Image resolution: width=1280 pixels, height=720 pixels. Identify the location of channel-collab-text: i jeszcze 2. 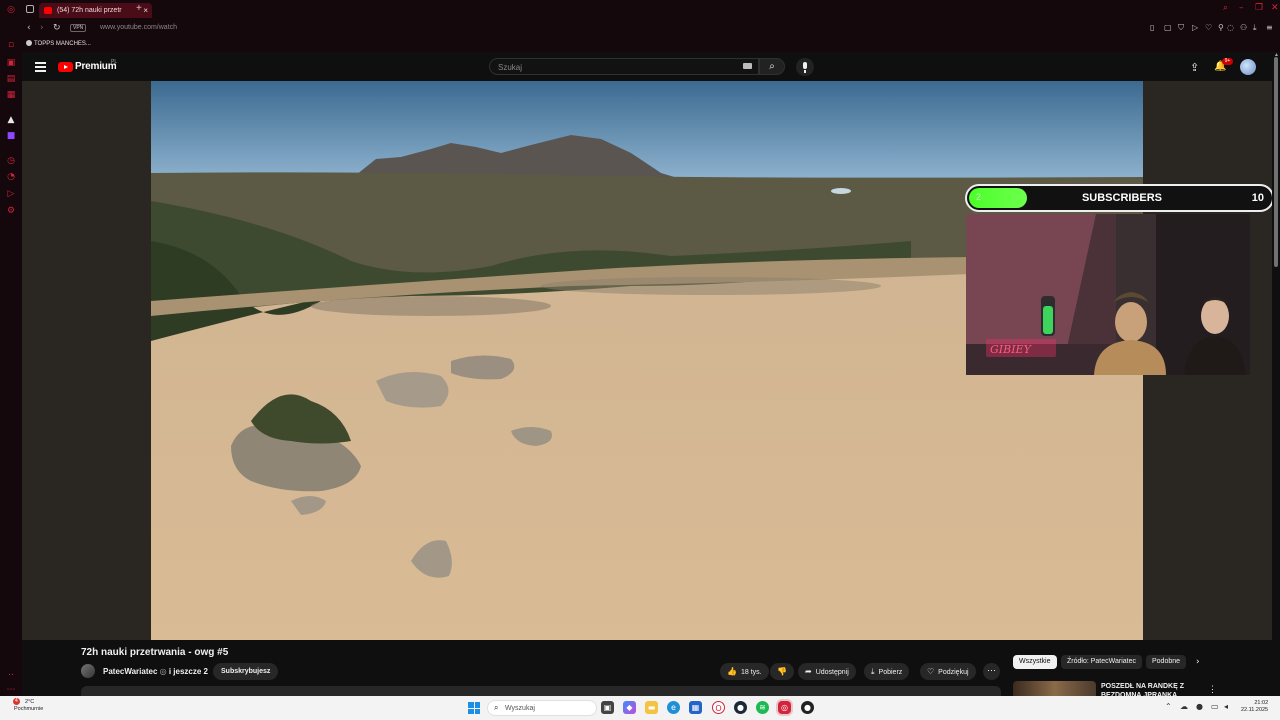
(188, 671).